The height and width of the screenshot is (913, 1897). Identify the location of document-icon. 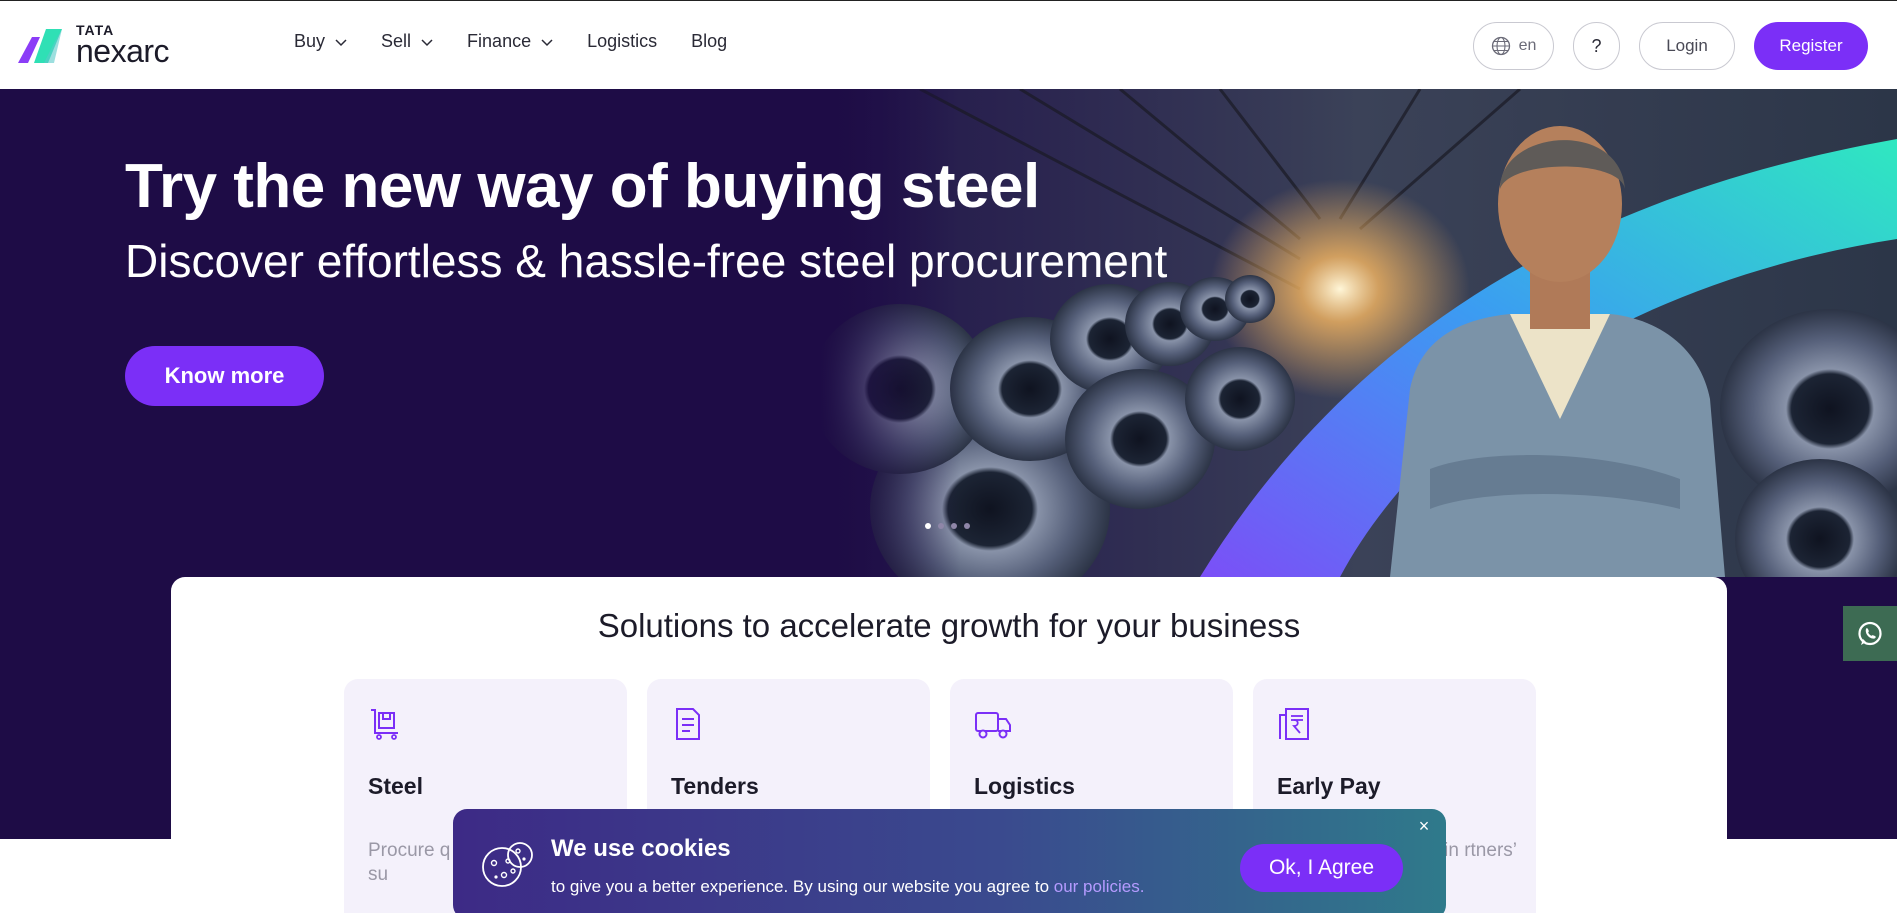
(688, 724).